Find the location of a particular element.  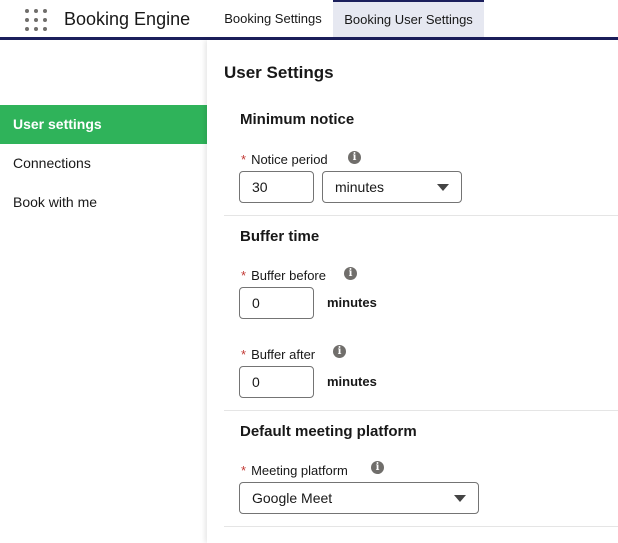

buffer-after-label: * Buffer after is located at coordinates (278, 354).